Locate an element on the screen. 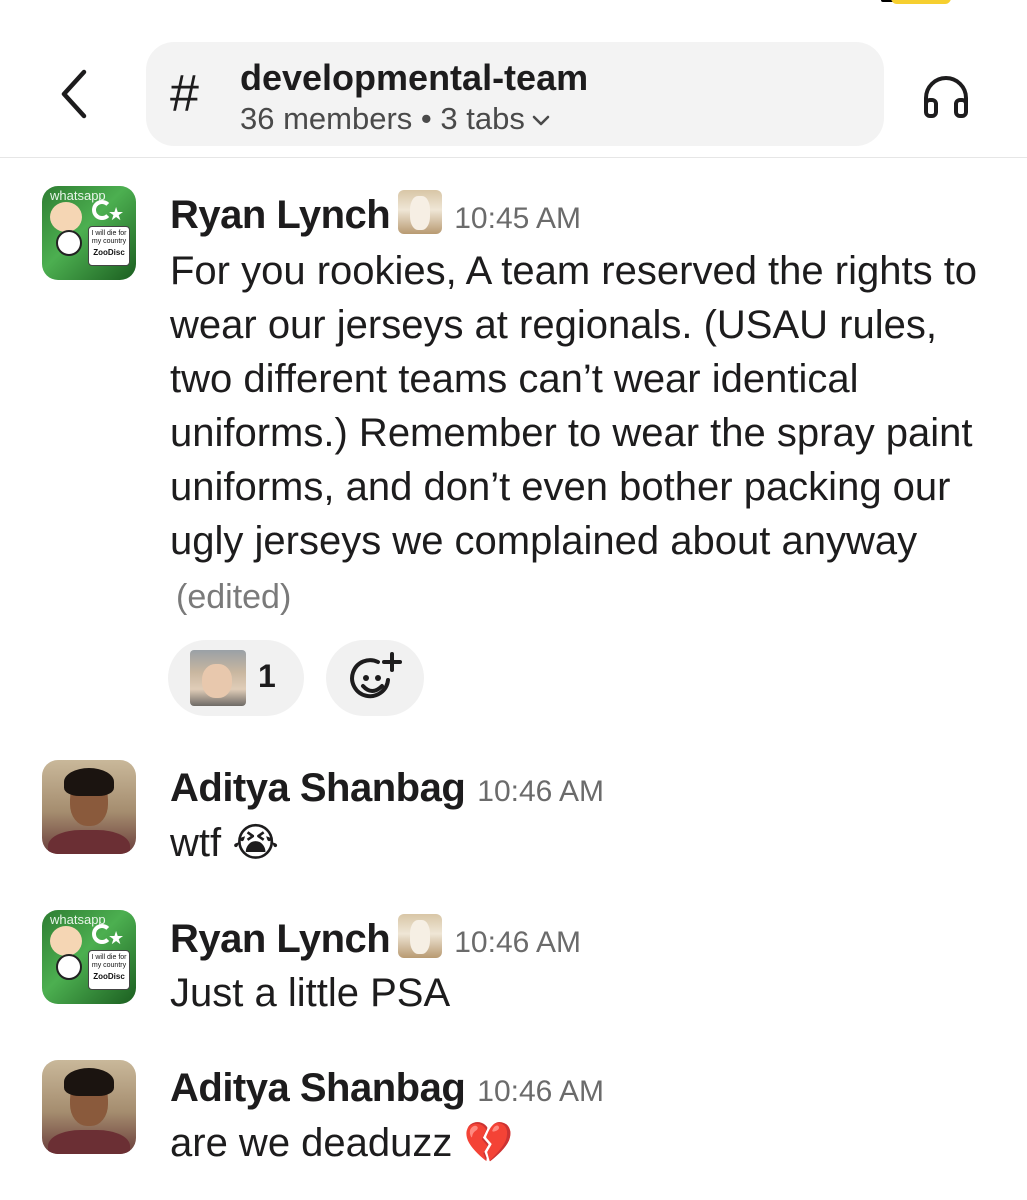 This screenshot has height=1200, width=1027. channel-header: # developmental-team 36 members • 3 tabs is located at coordinates (513, 79).